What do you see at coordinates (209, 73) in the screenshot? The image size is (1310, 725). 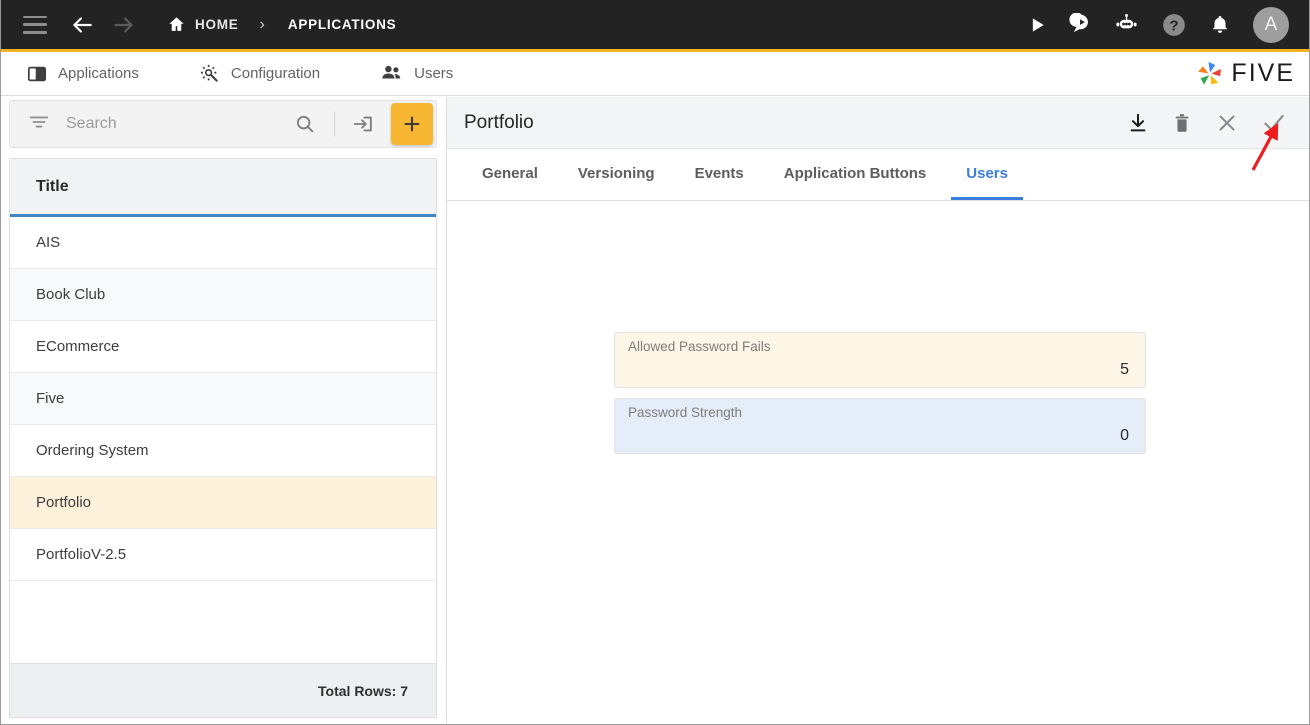 I see `gear-wrench-icon` at bounding box center [209, 73].